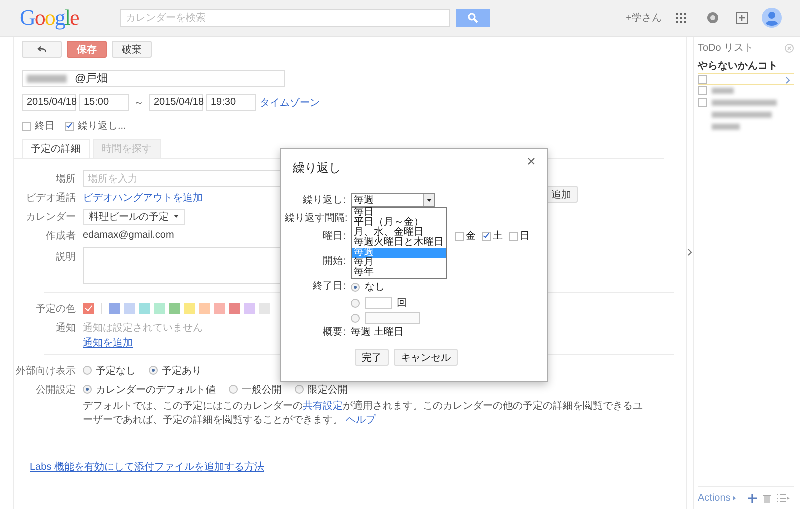 This screenshot has width=800, height=509. Describe the element at coordinates (426, 357) in the screenshot. I see `cancel-button: キャンセル` at that location.